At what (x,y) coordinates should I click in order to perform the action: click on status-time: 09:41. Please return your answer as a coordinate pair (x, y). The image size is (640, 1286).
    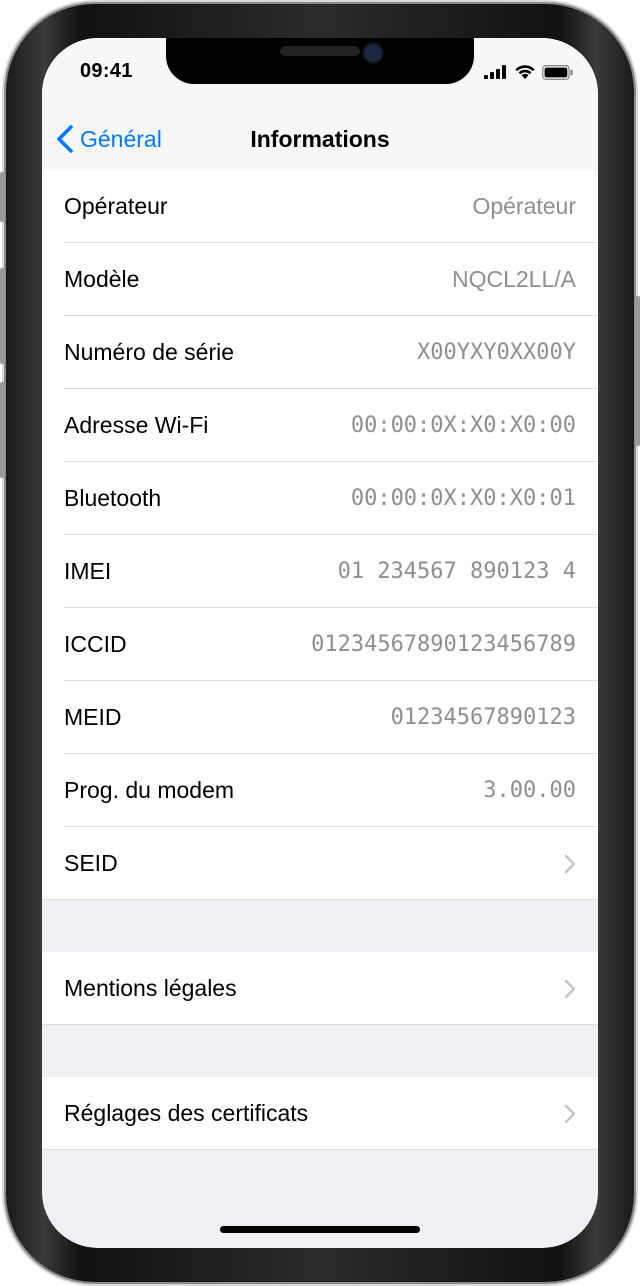
    Looking at the image, I should click on (106, 71).